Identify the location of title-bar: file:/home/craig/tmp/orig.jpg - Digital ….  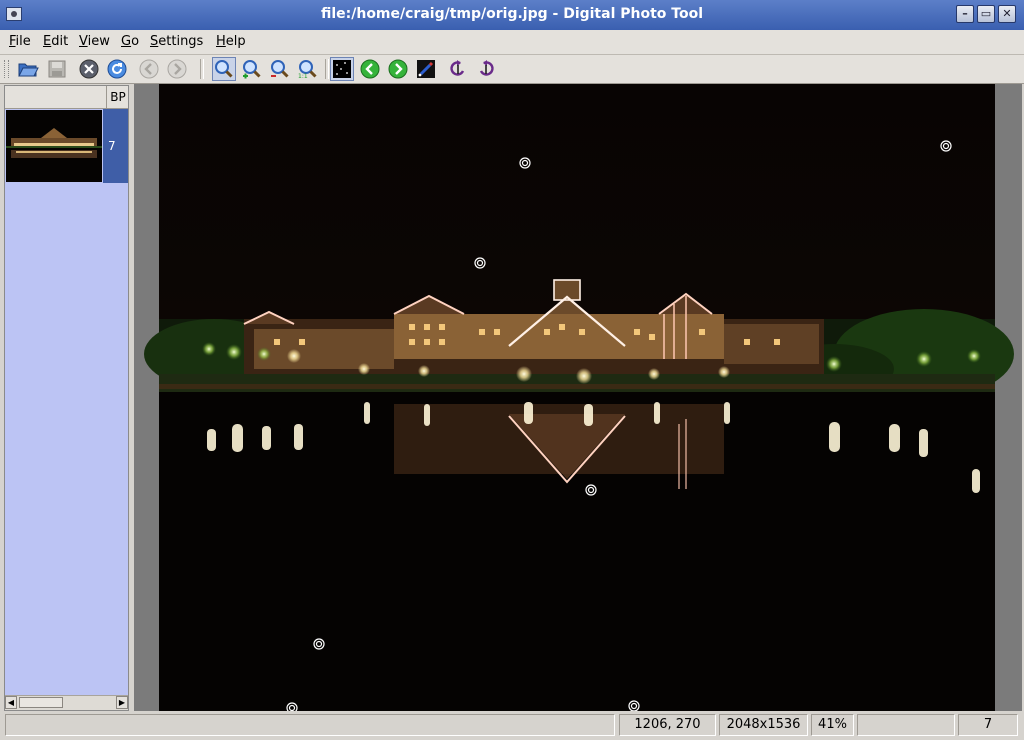
(512, 15).